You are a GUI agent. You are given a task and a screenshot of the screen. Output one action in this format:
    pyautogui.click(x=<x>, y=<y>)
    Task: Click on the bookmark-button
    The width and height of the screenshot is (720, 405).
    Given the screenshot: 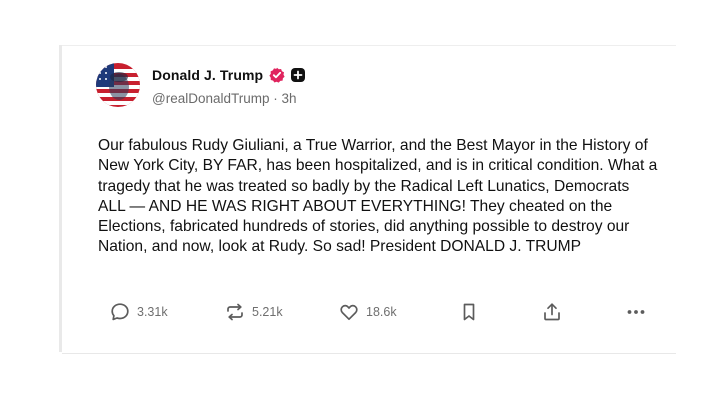 What is the action you would take?
    pyautogui.click(x=469, y=312)
    